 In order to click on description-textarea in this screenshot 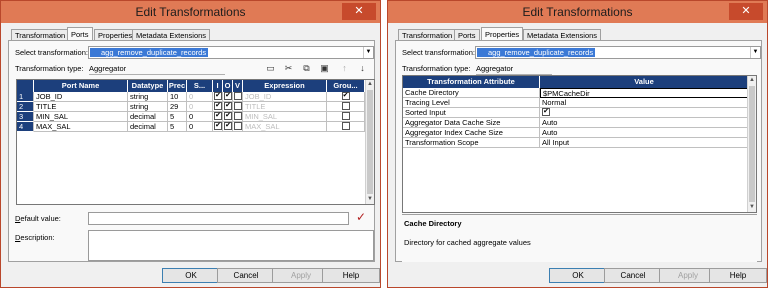, I will do `click(231, 245)`.